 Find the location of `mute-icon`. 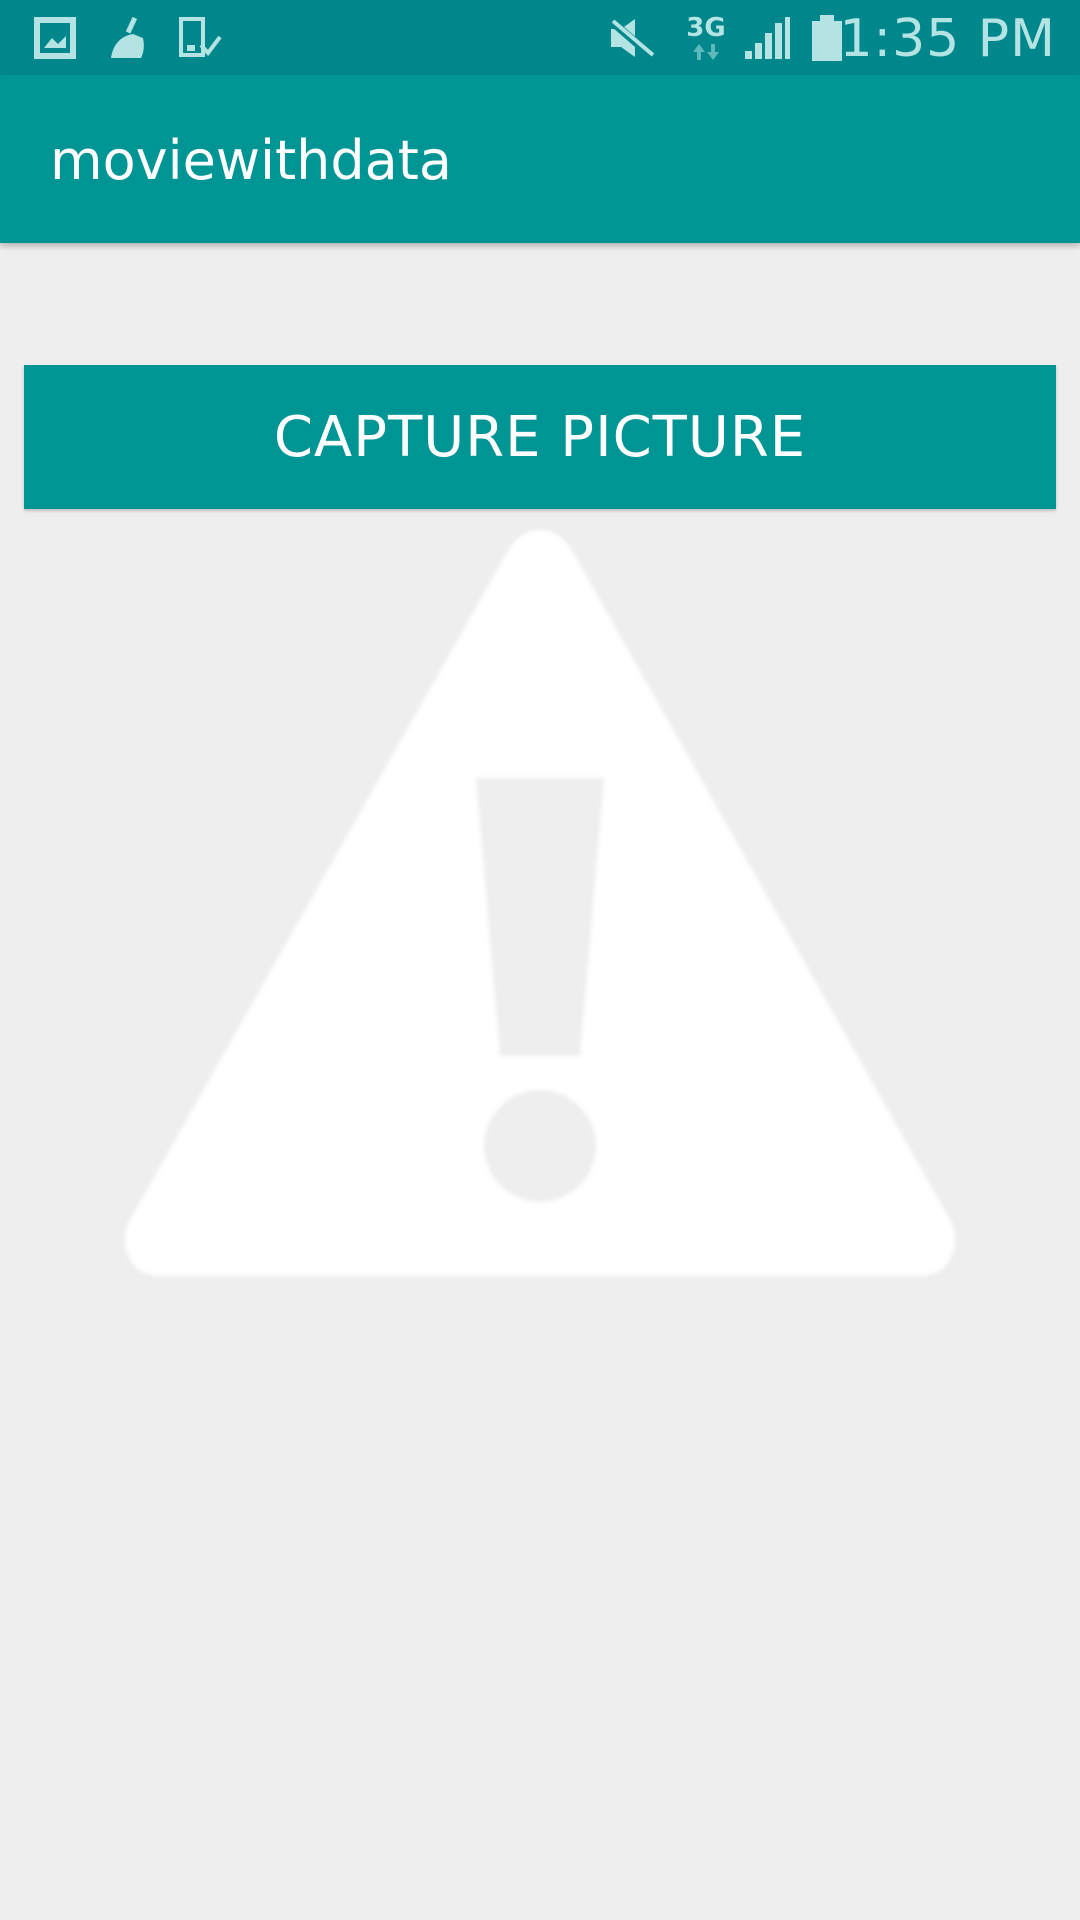

mute-icon is located at coordinates (632, 37).